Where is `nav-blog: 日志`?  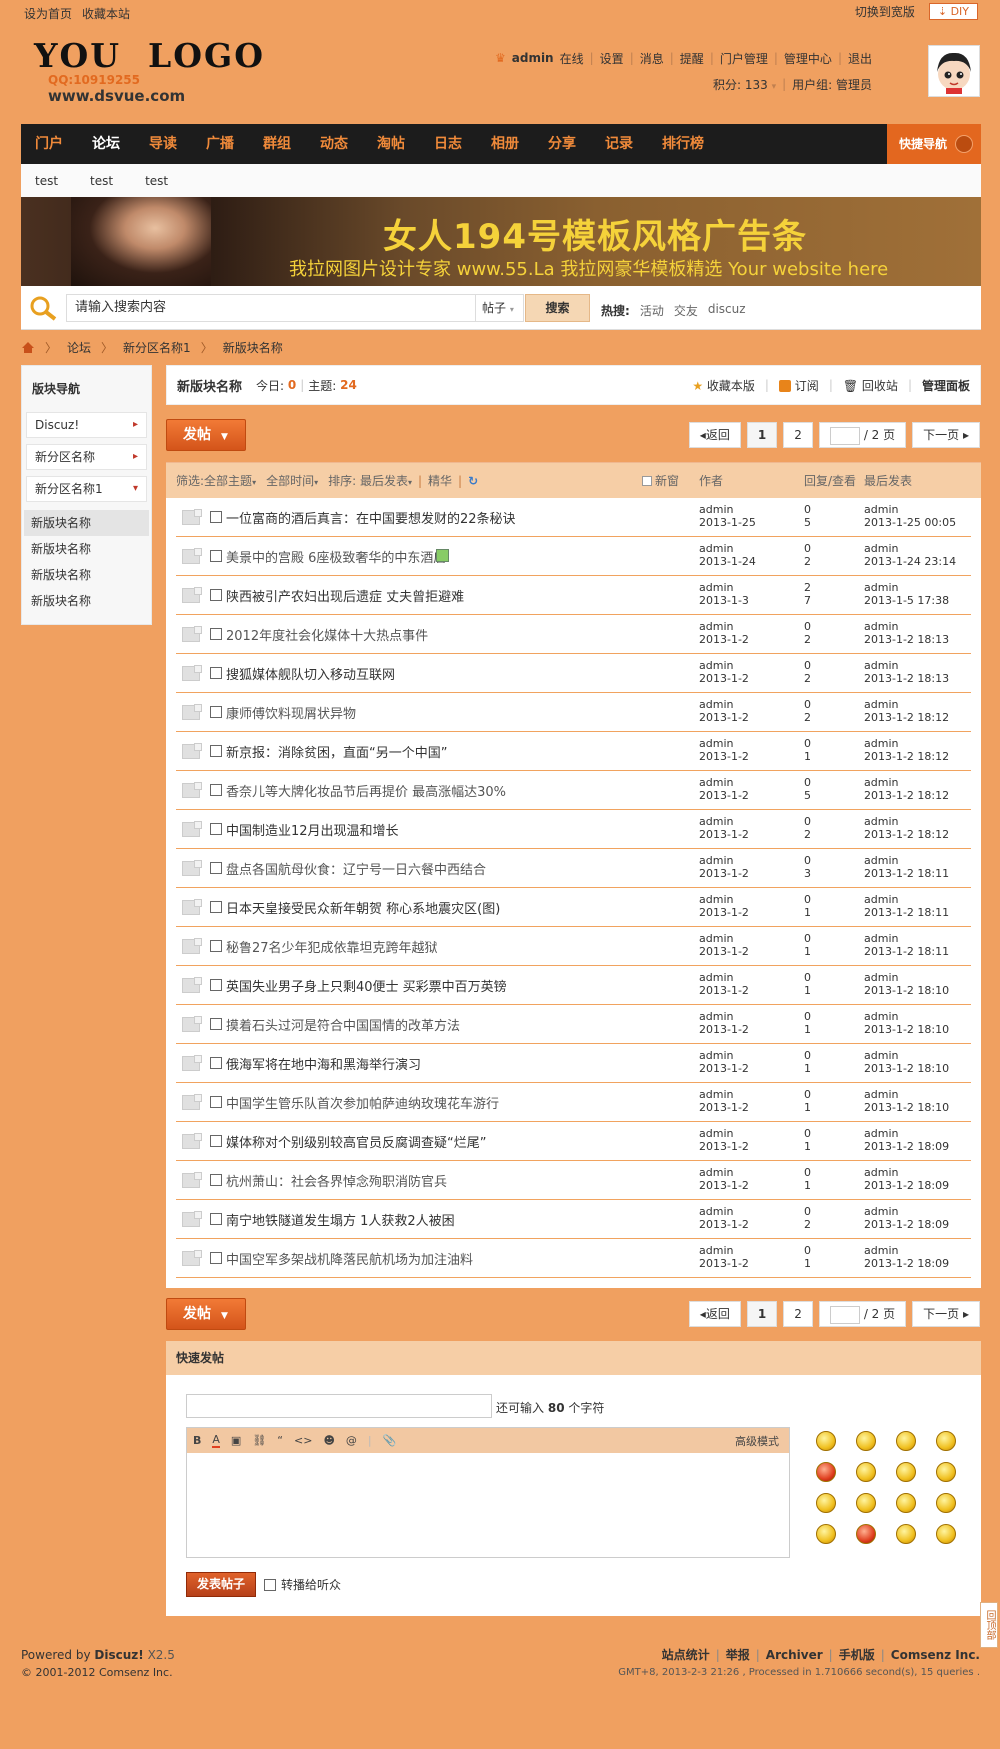 nav-blog: 日志 is located at coordinates (448, 144).